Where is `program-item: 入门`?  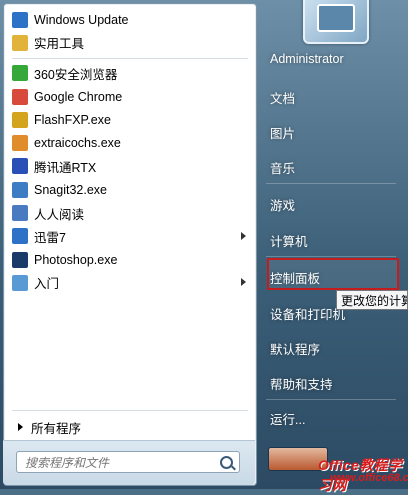 program-item: 入门 is located at coordinates (130, 282).